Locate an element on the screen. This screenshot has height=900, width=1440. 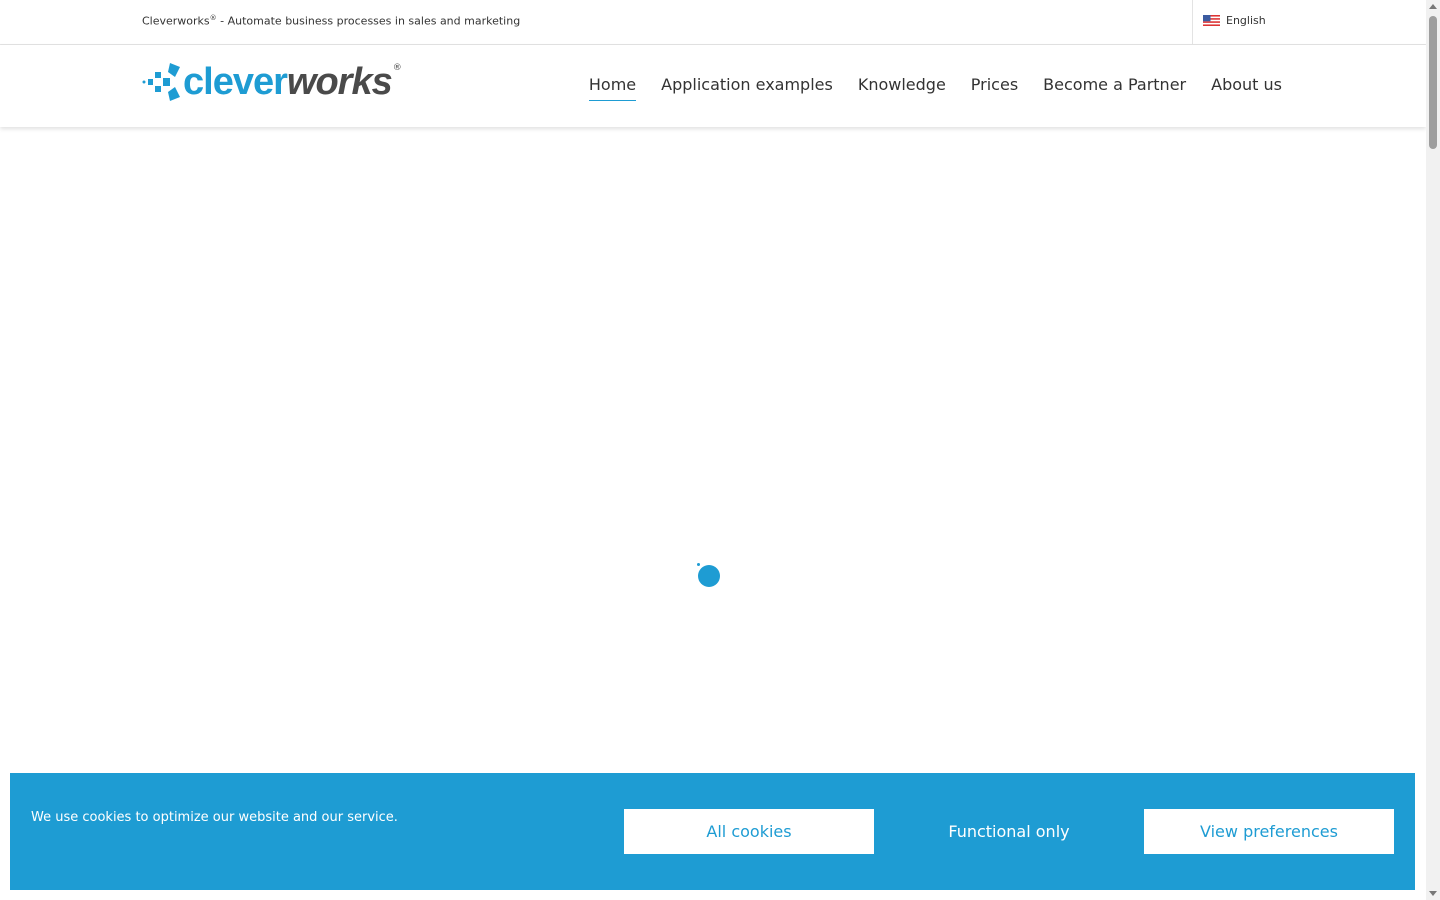
logo-wordmark: cleverworks is located at coordinates (288, 82).